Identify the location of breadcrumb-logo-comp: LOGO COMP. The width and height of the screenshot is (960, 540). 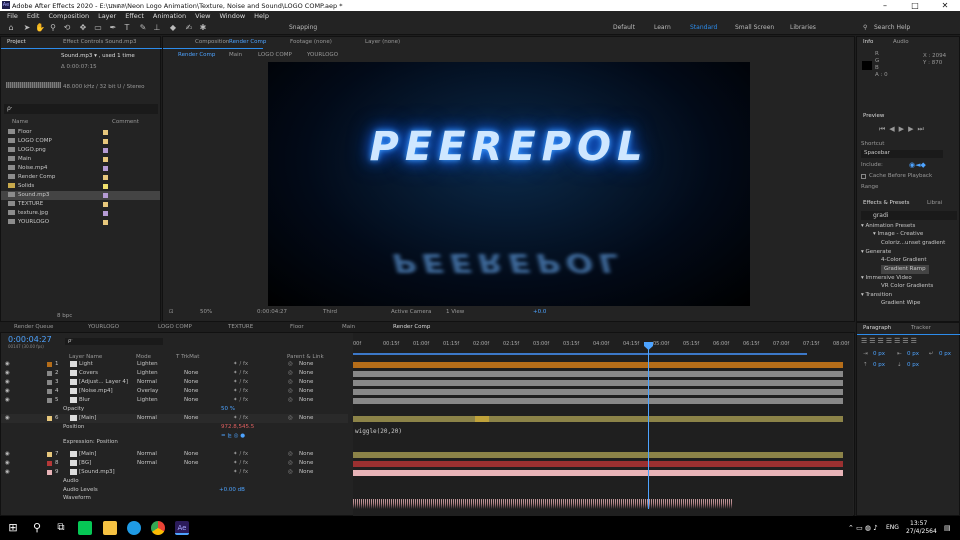
(275, 55).